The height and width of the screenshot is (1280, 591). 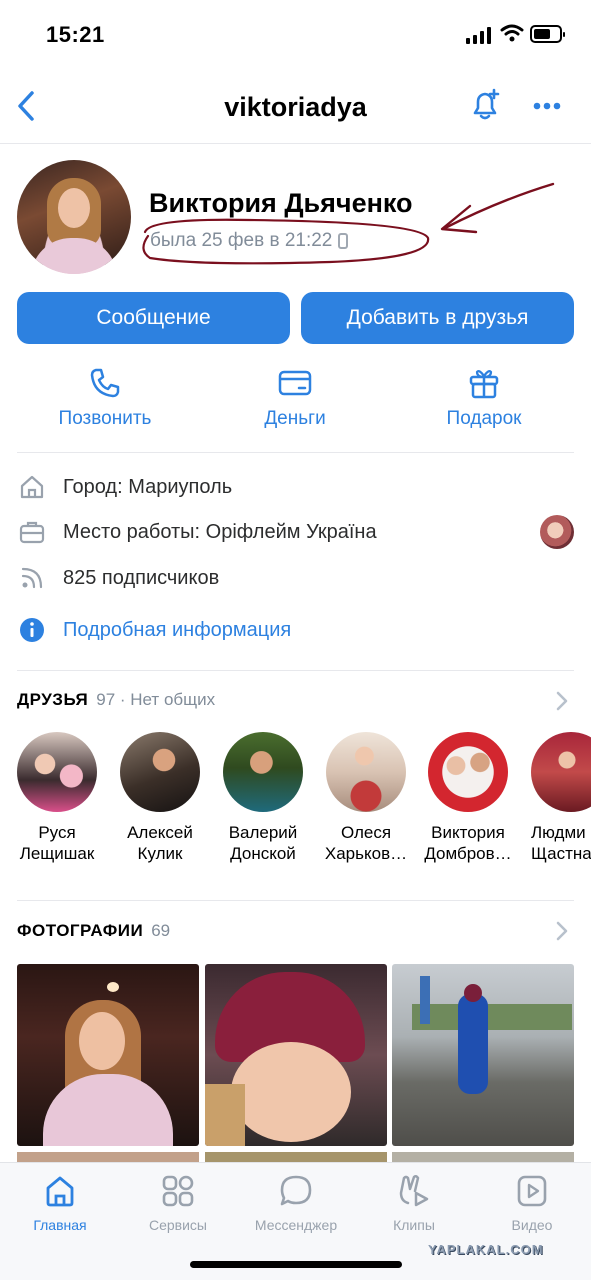 What do you see at coordinates (141, 577) in the screenshot?
I see `followers-text: 825 подписчиков` at bounding box center [141, 577].